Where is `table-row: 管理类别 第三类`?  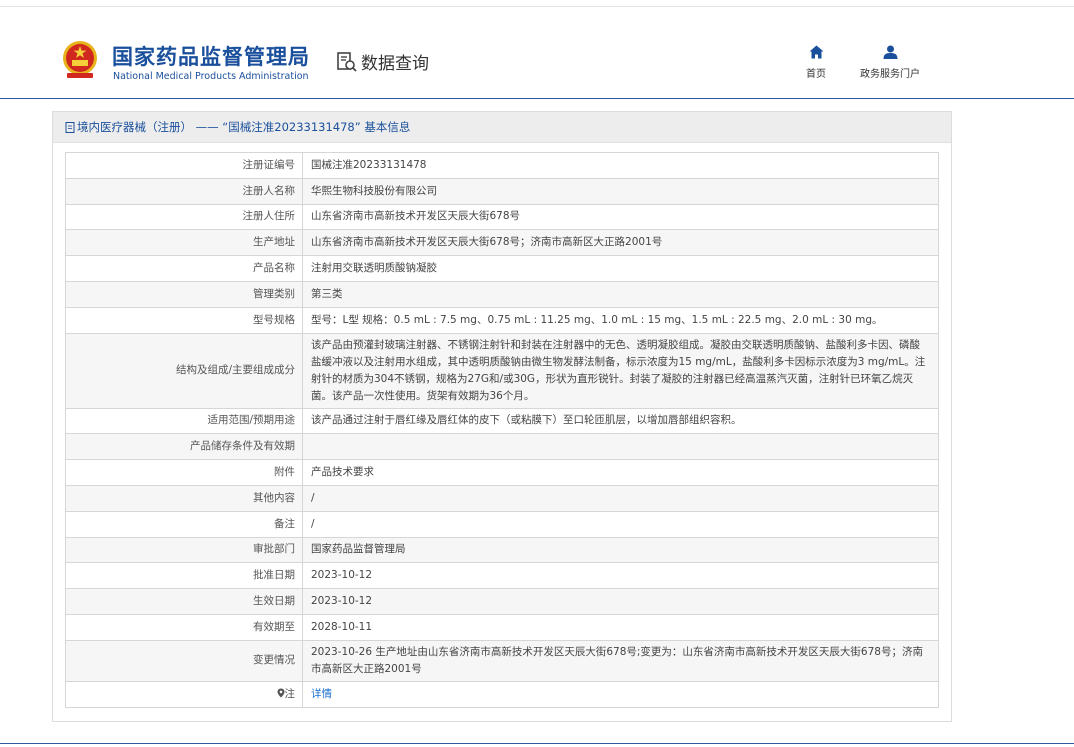 table-row: 管理类别 第三类 is located at coordinates (502, 294).